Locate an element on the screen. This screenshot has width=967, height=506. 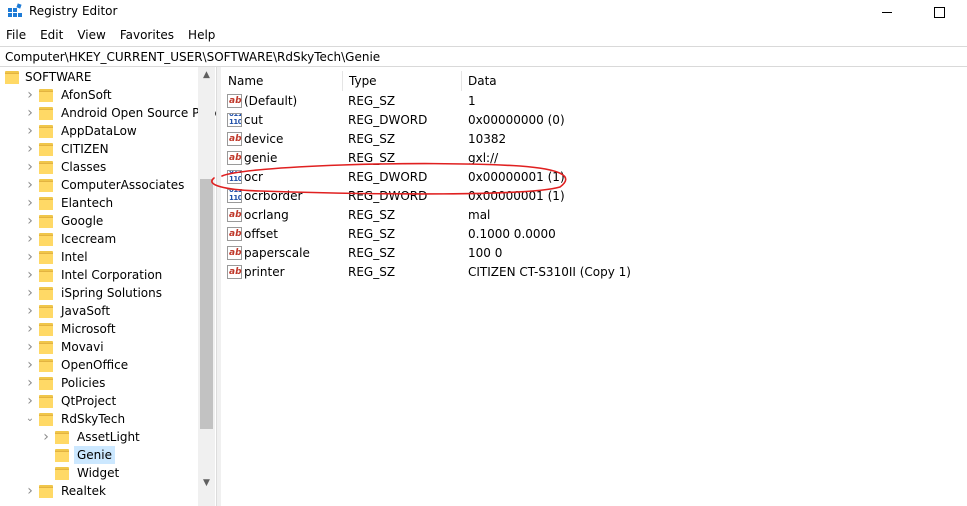
tree-item: › Icecream is located at coordinates (99, 239).